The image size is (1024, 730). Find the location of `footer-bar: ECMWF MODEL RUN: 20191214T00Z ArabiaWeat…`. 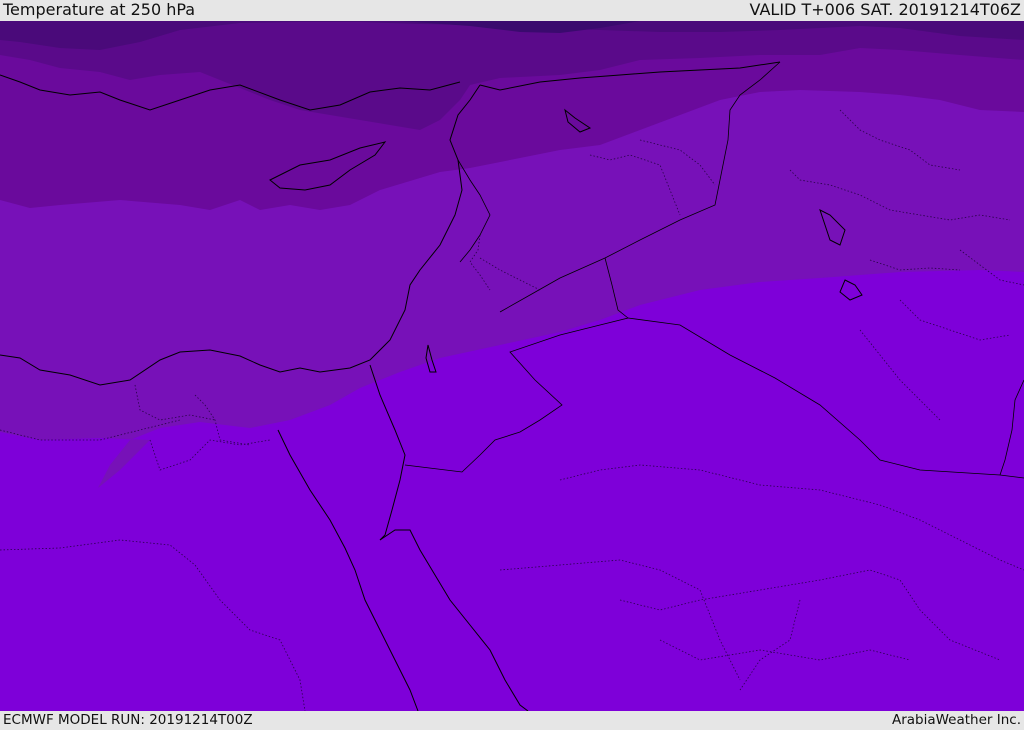

footer-bar: ECMWF MODEL RUN: 20191214T00Z ArabiaWeat… is located at coordinates (512, 720).